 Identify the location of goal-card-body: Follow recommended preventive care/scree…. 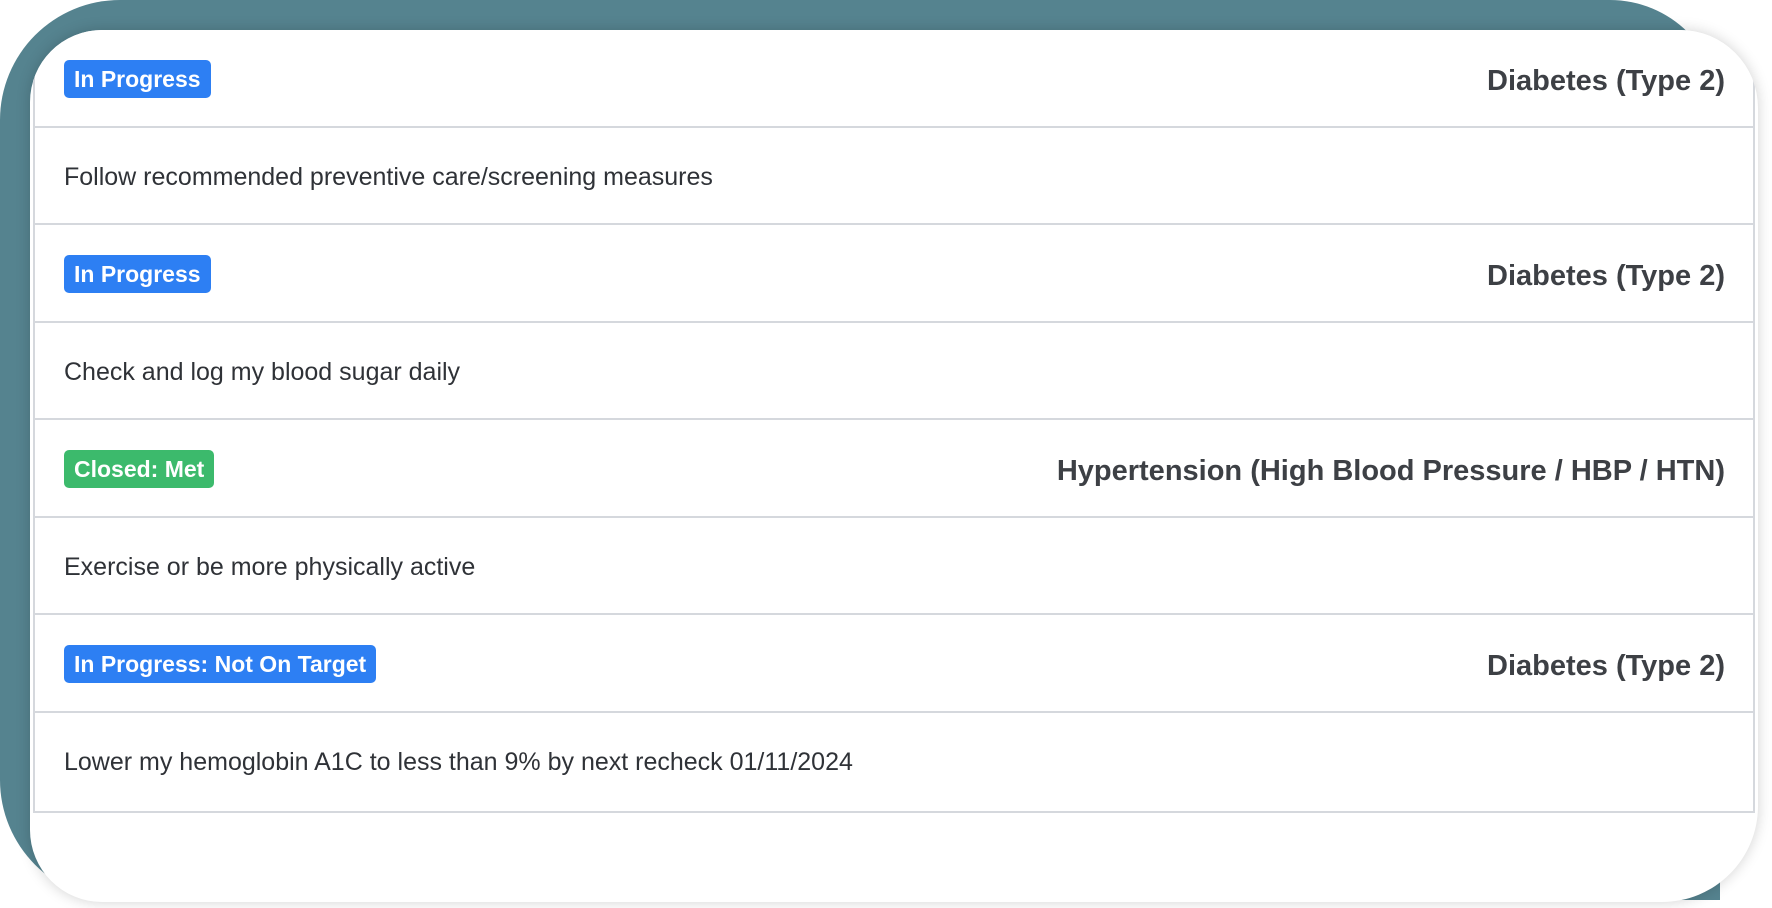
(894, 177).